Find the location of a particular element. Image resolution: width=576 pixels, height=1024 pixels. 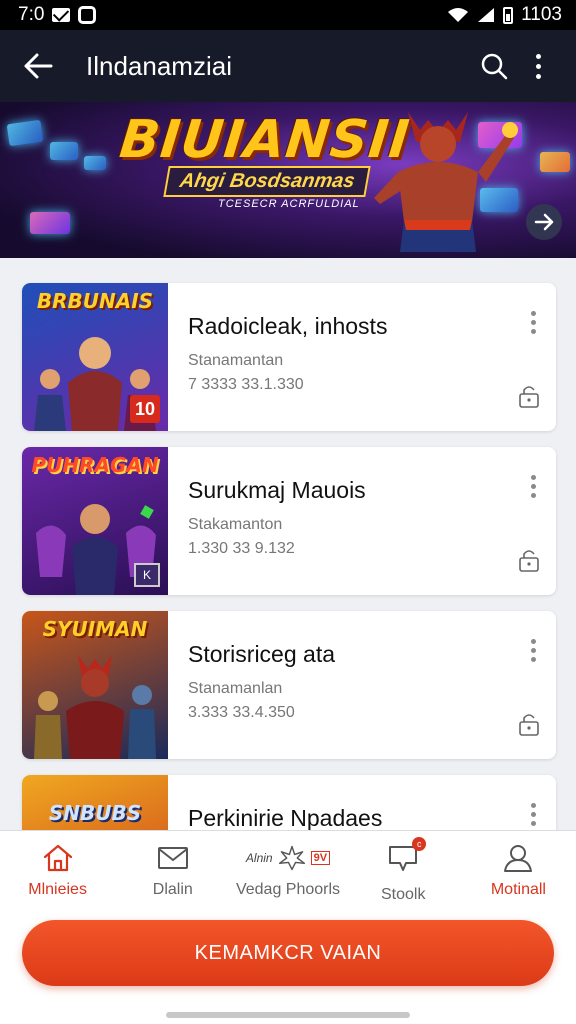

card-thumbnail: SYUIMAN is located at coordinates (95, 685).